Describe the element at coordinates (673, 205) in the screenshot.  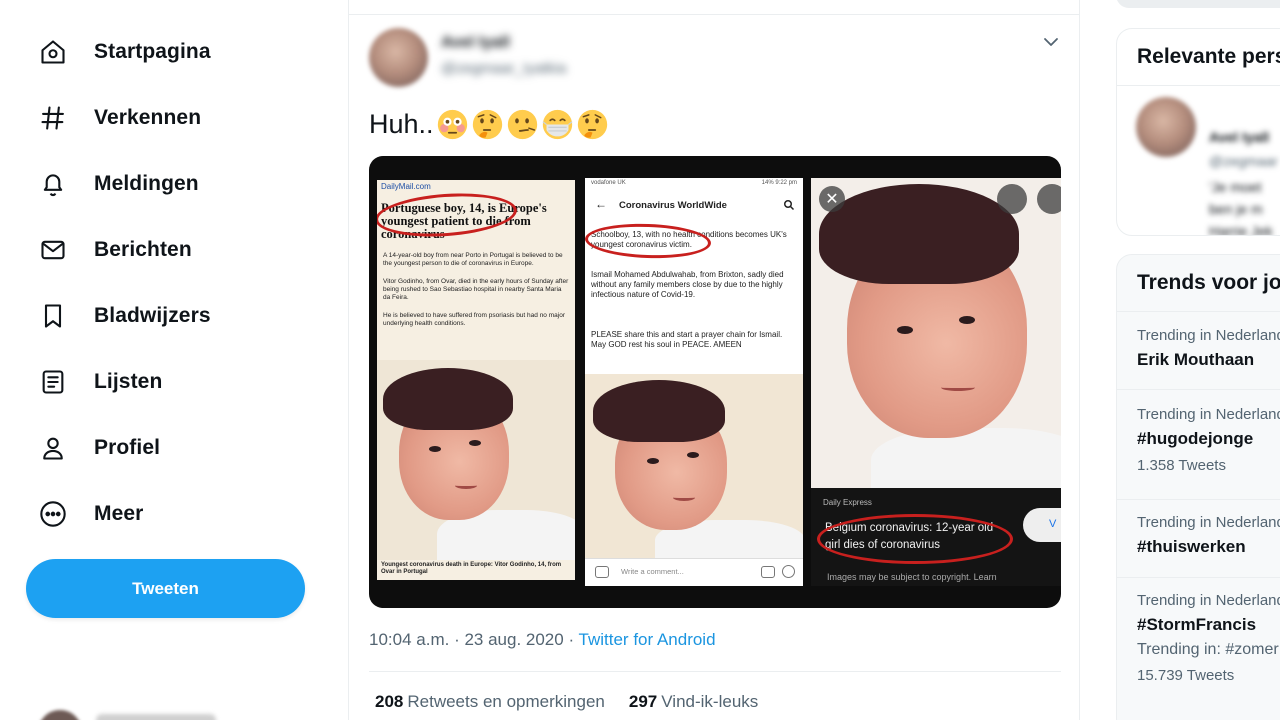
I see `app-title: Coronavirus WorldWide` at that location.